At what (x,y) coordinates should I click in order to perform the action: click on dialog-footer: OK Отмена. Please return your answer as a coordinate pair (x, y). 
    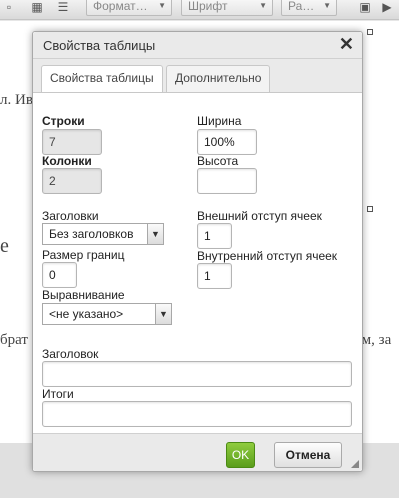
    Looking at the image, I should click on (197, 452).